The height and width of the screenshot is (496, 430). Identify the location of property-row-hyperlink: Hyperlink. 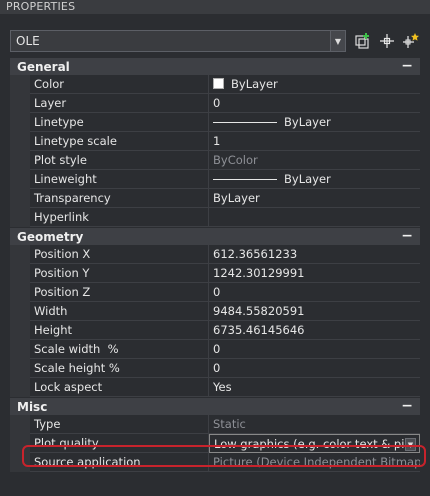
(215, 217).